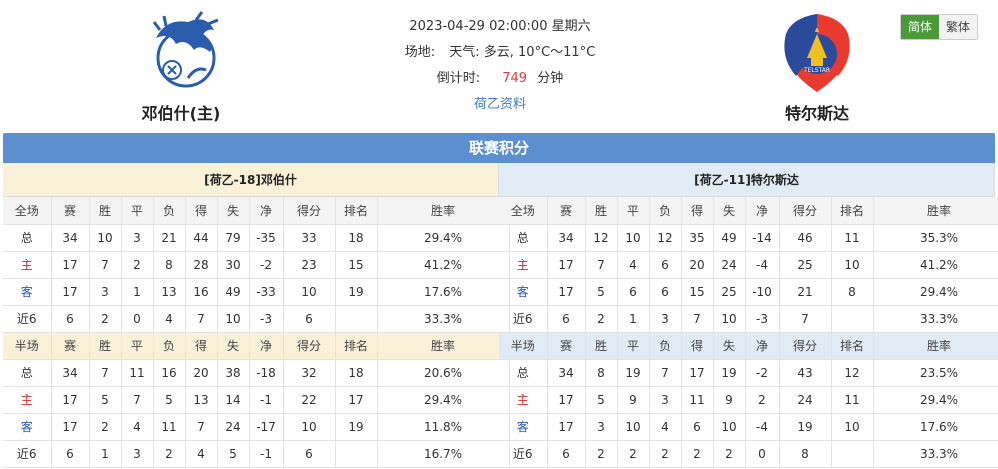  Describe the element at coordinates (748, 319) in the screenshot. I see `table-row: 近6 6 2 1 3 7 10 -3 7 33.3%` at that location.